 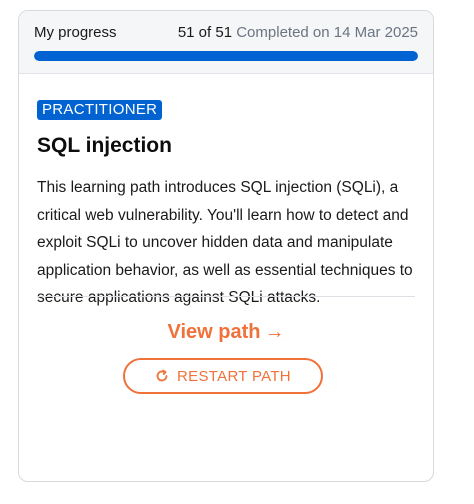 I want to click on path-title: SQL injection, so click(x=104, y=145).